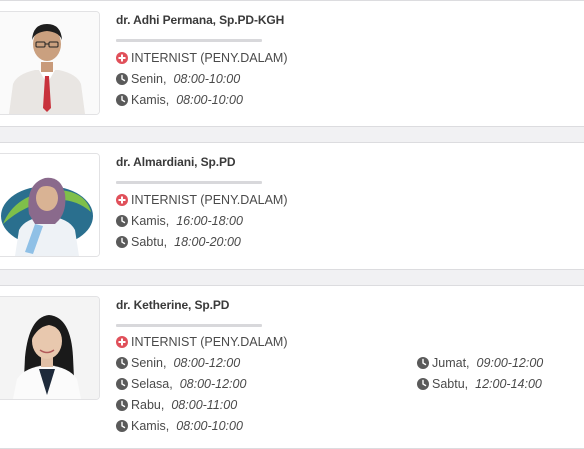  I want to click on doctor-name: dr. Adhi Permana, Sp.PD-KGH, so click(200, 20).